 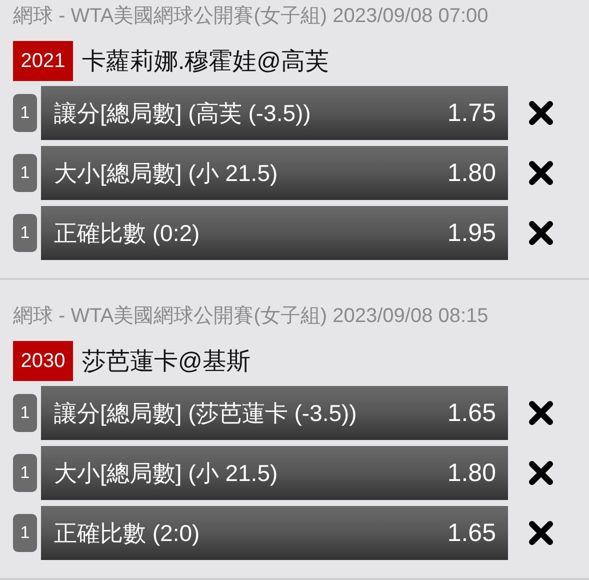 I want to click on bet-odds: 1.95, so click(x=471, y=233).